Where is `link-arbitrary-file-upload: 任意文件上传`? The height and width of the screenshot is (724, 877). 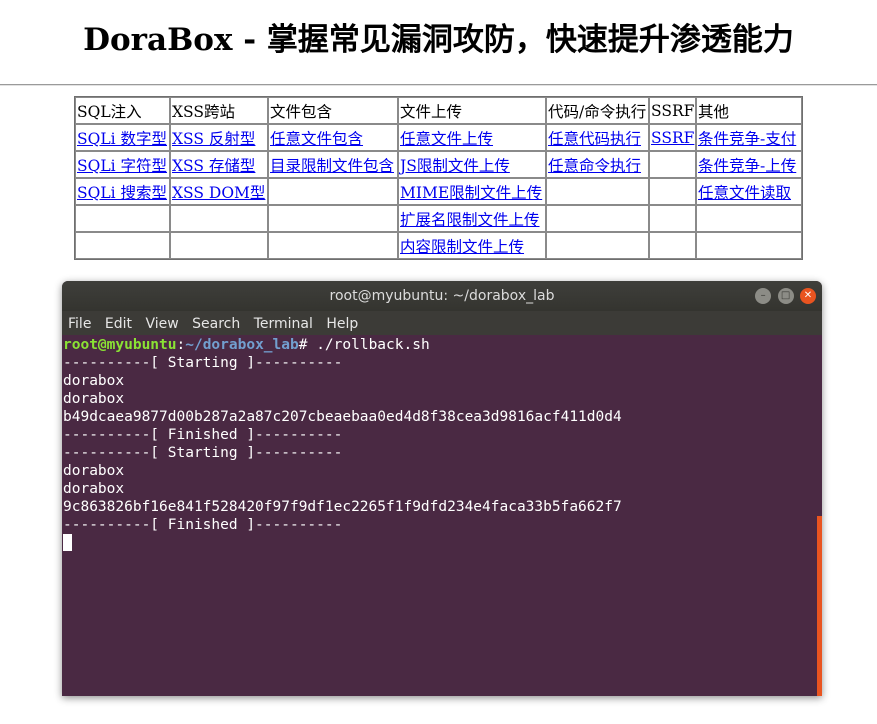 link-arbitrary-file-upload: 任意文件上传 is located at coordinates (446, 139).